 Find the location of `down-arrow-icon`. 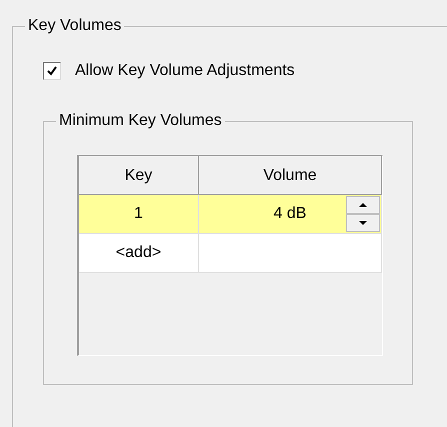

down-arrow-icon is located at coordinates (363, 223).